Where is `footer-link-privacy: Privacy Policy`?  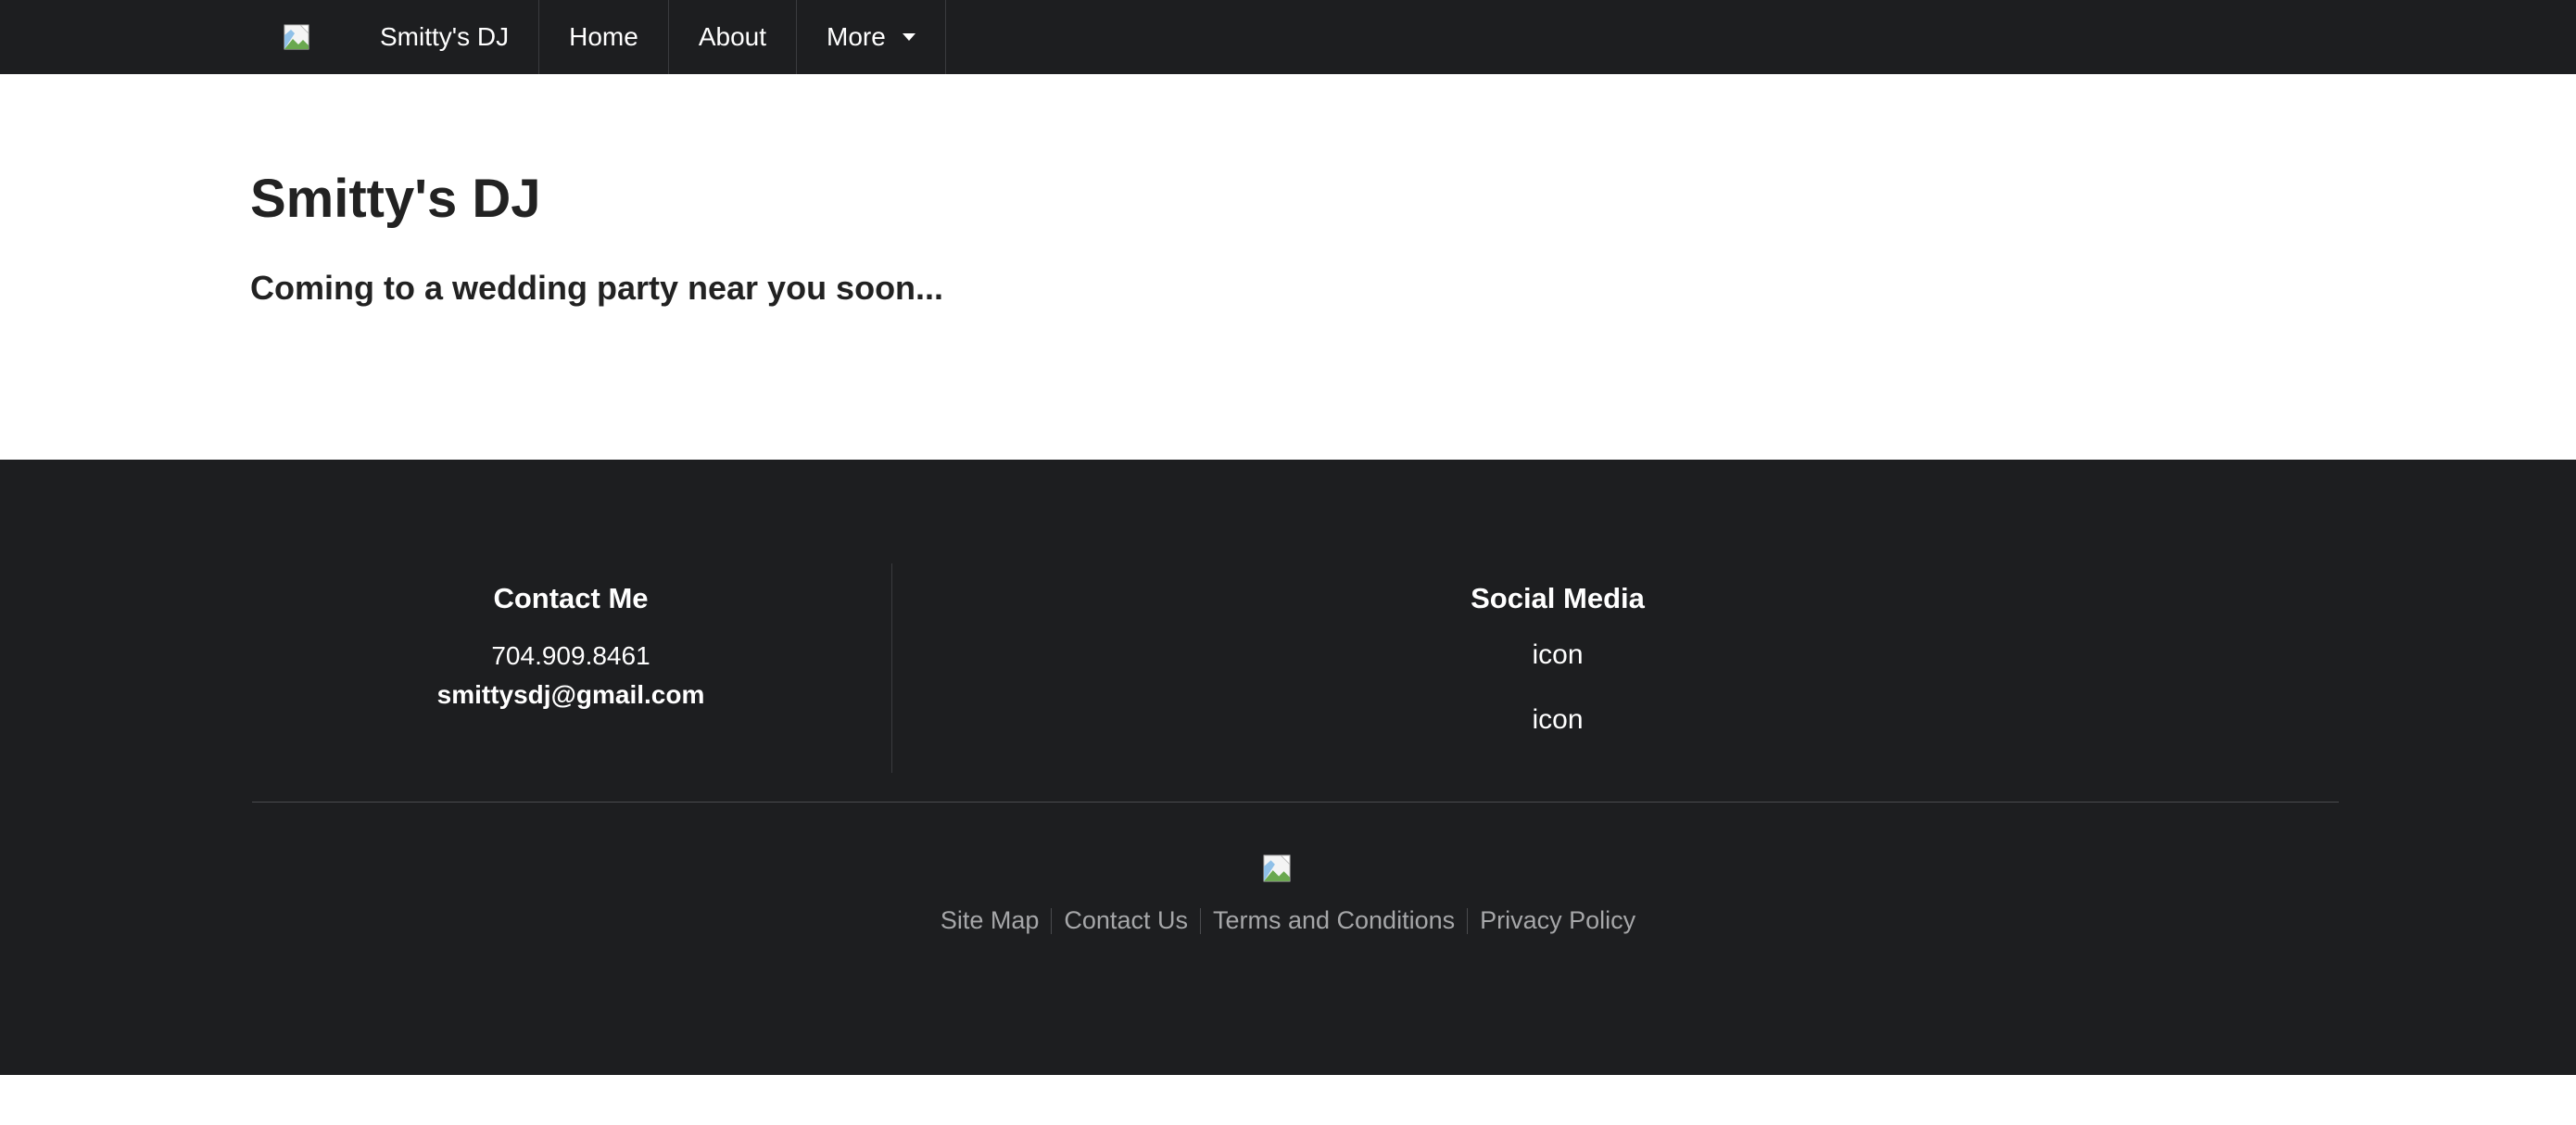
footer-link-privacy: Privacy Policy is located at coordinates (1558, 921).